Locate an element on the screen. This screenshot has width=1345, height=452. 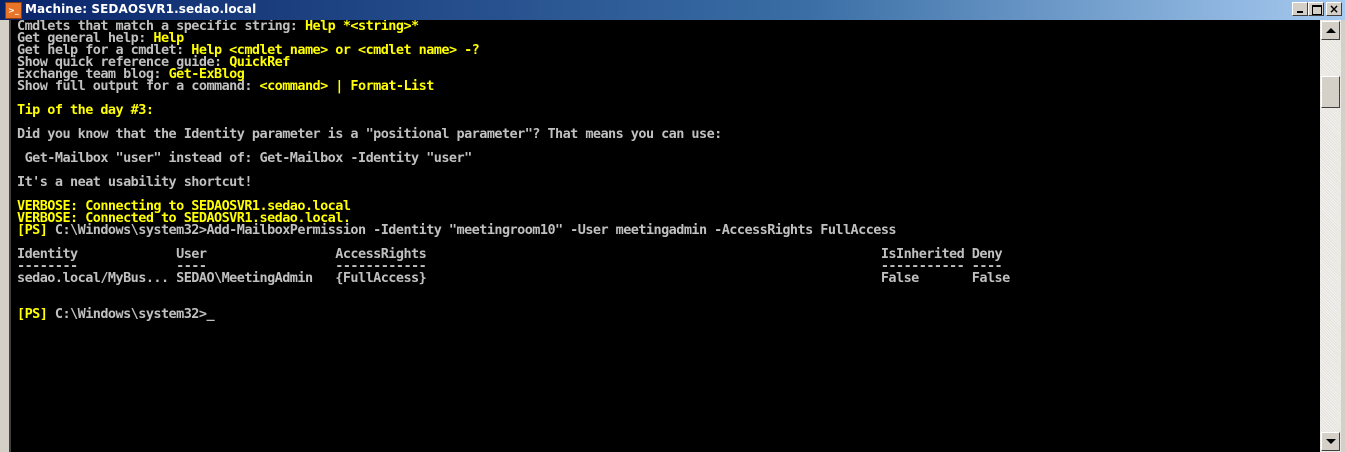
window-left-frame is located at coordinates (5, 236).